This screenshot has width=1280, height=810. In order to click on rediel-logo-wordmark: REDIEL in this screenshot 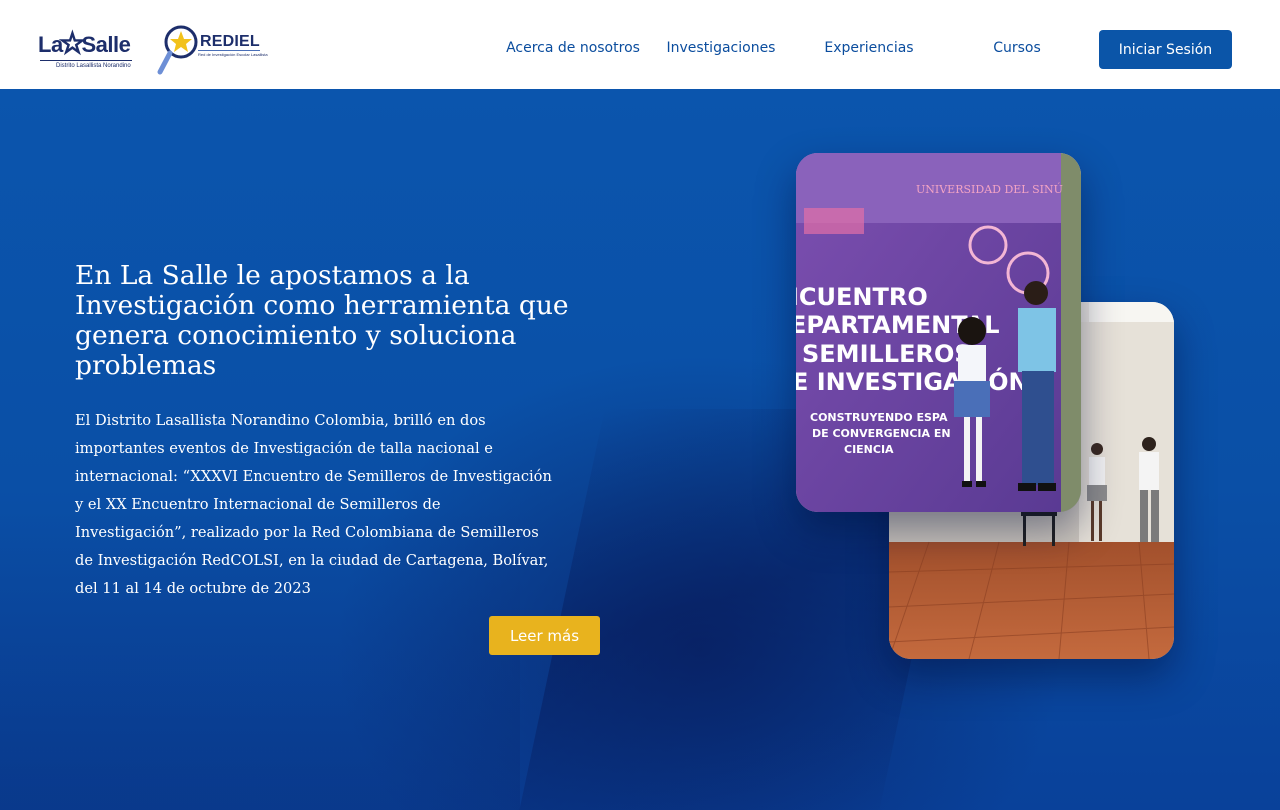, I will do `click(230, 41)`.